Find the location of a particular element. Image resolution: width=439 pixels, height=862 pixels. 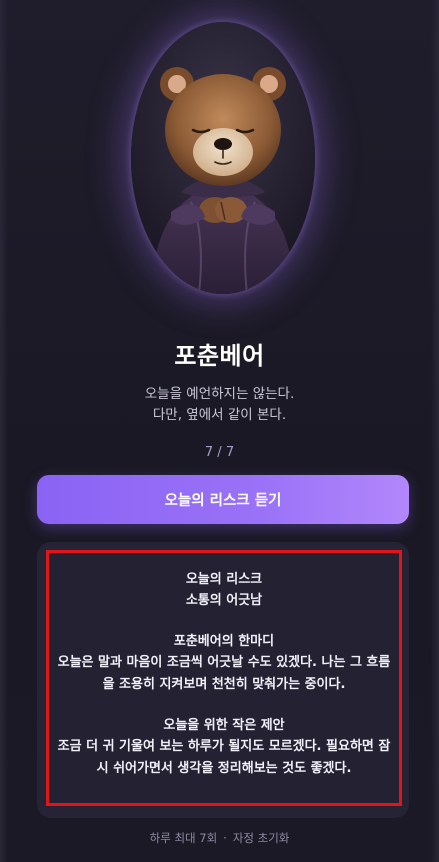

left-edge-shade is located at coordinates (4, 431).